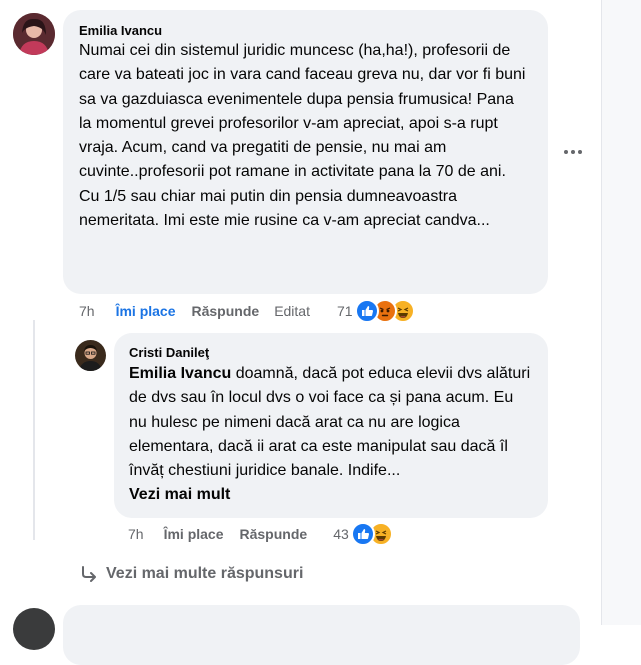 This screenshot has width=641, height=665. Describe the element at coordinates (34, 430) in the screenshot. I see `thread-line` at that location.